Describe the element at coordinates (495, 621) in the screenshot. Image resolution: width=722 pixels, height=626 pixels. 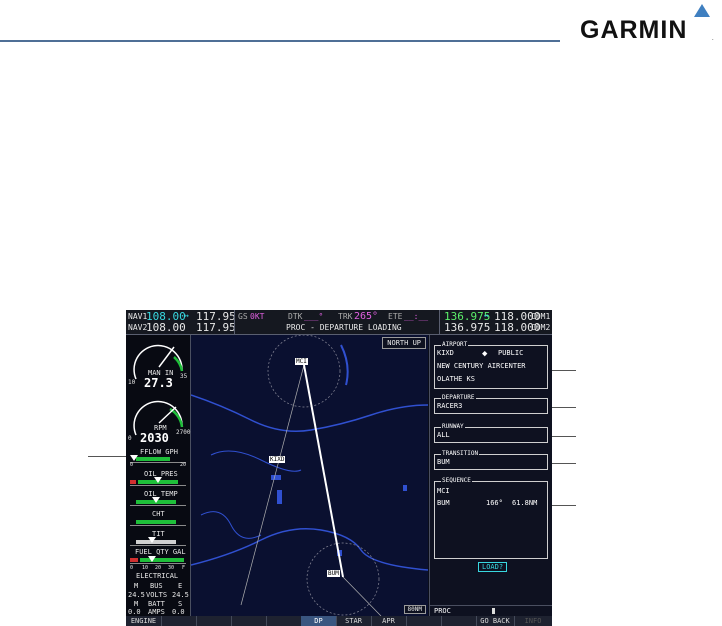
I see `softkey-go-back: GO BACK` at that location.